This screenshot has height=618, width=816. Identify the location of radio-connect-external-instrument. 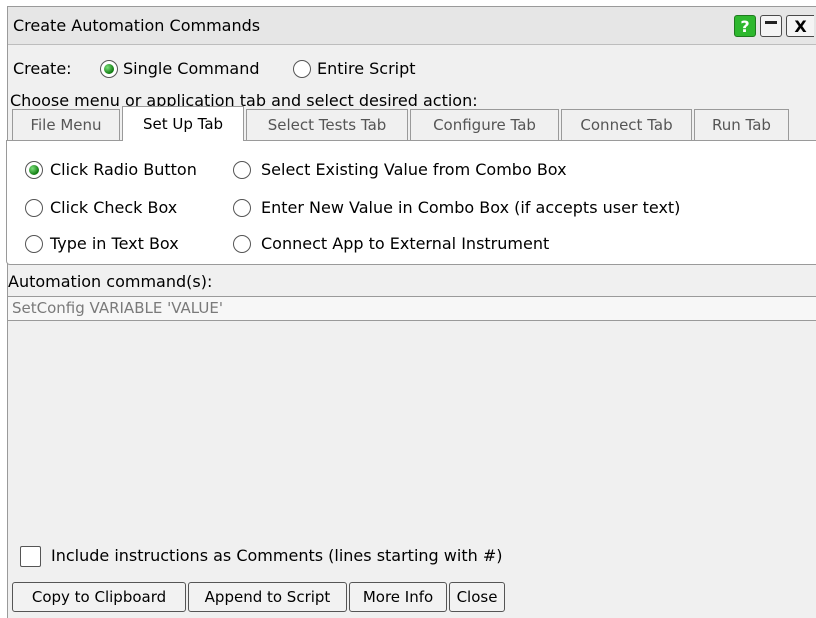
(242, 244).